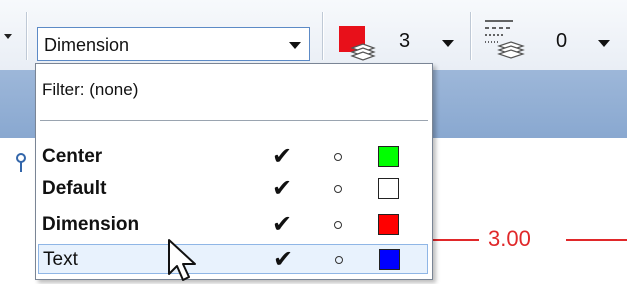 The image size is (627, 284). What do you see at coordinates (233, 259) in the screenshot?
I see `level-item-text: Text ✔` at bounding box center [233, 259].